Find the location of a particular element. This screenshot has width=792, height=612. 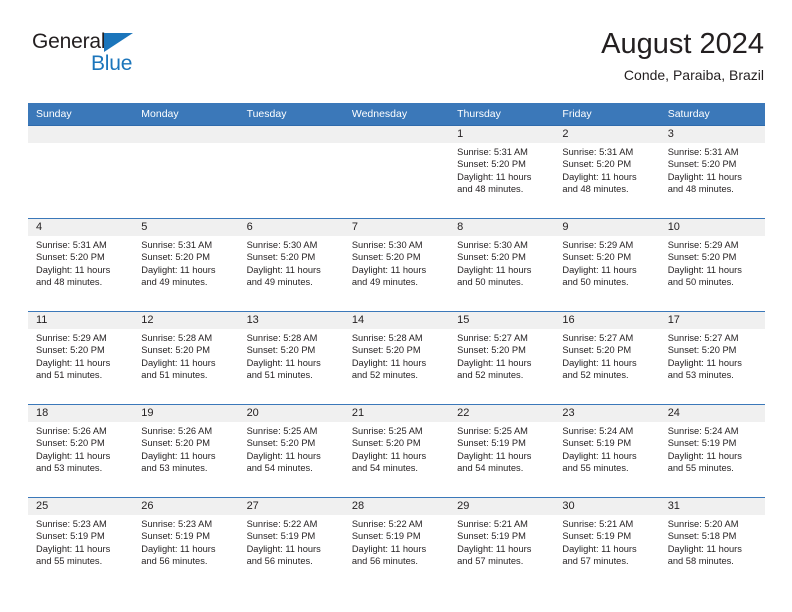

day-number: 15 is located at coordinates (501, 320).